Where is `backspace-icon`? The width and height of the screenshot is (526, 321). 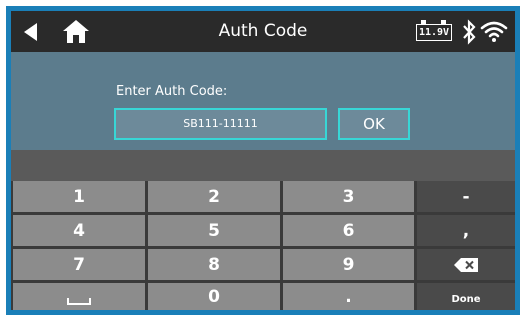 backspace-icon is located at coordinates (466, 265).